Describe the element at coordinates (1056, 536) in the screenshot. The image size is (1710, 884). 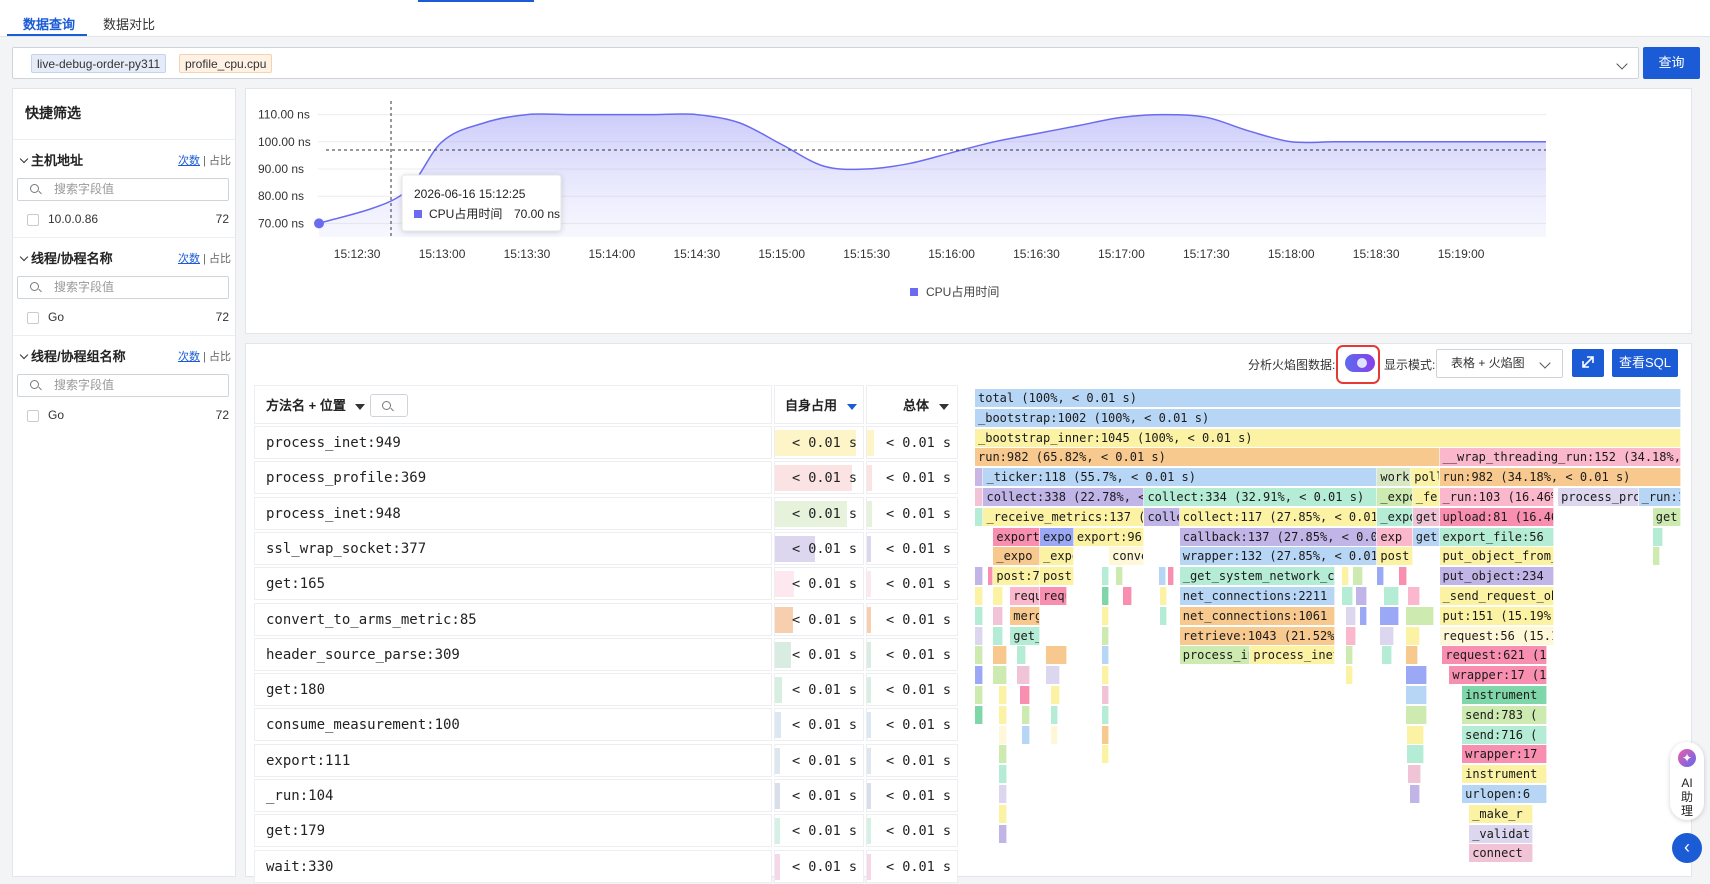
I see `flame-frame: export` at that location.